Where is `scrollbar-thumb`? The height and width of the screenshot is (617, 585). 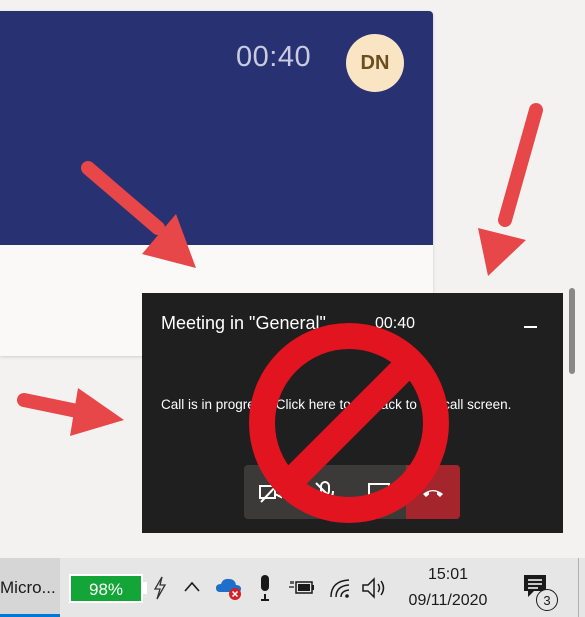
scrollbar-thumb is located at coordinates (572, 331).